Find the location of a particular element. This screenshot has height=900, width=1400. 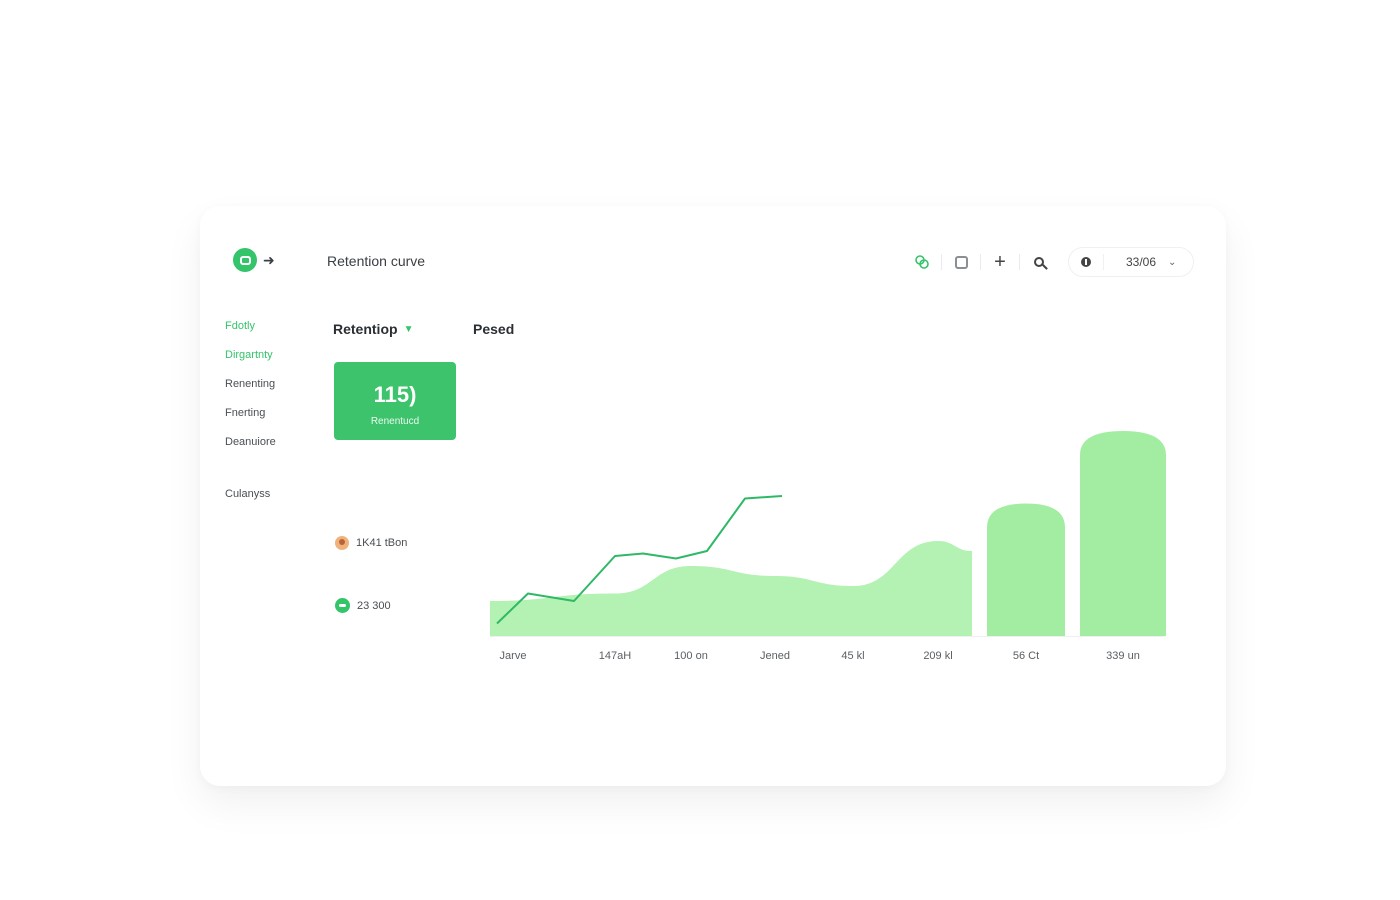

sidebar-item-5: Deanuiore is located at coordinates (250, 448).